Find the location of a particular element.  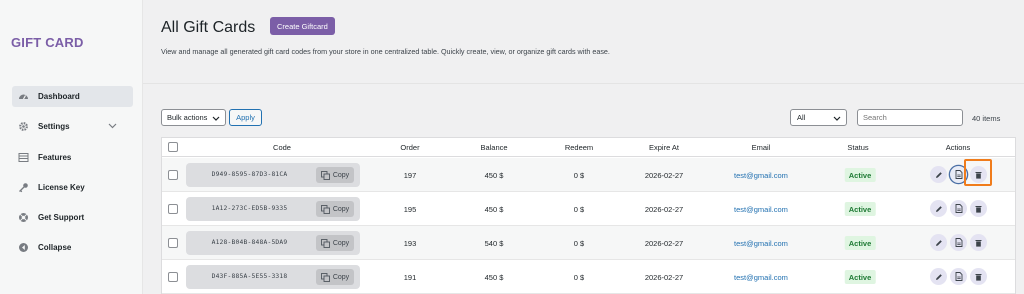

create-giftcard-button: Create Giftcard is located at coordinates (302, 26).